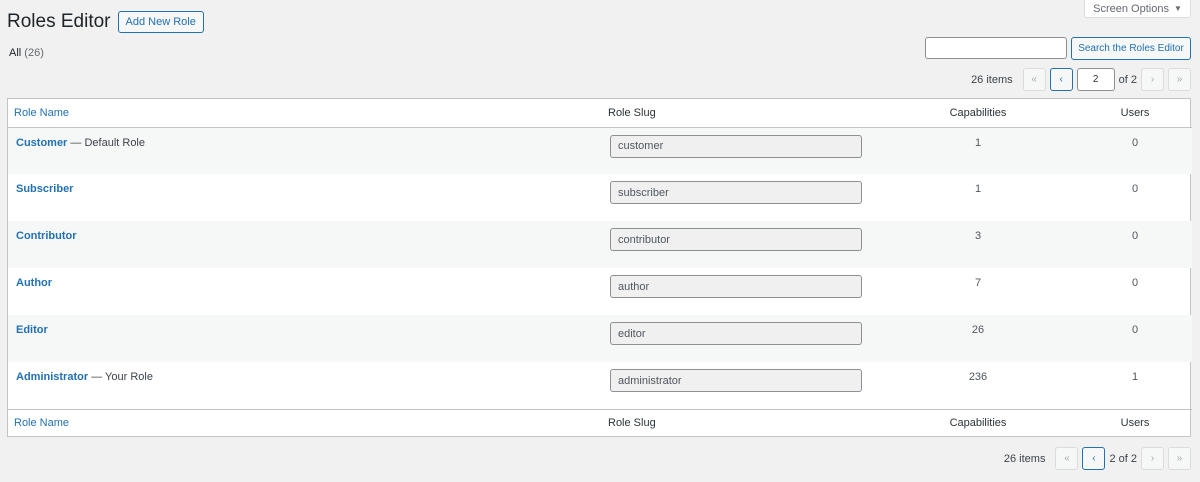  What do you see at coordinates (736, 380) in the screenshot?
I see `role-slug-field: administrator` at bounding box center [736, 380].